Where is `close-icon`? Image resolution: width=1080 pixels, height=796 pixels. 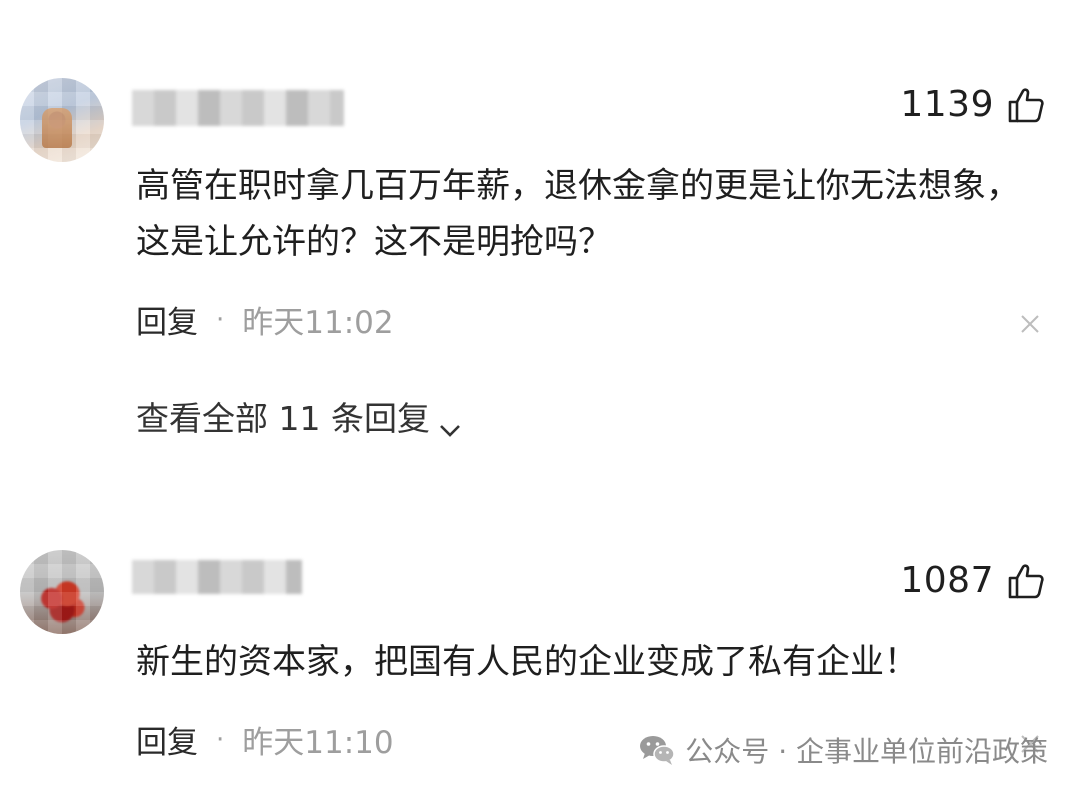 close-icon is located at coordinates (1030, 324).